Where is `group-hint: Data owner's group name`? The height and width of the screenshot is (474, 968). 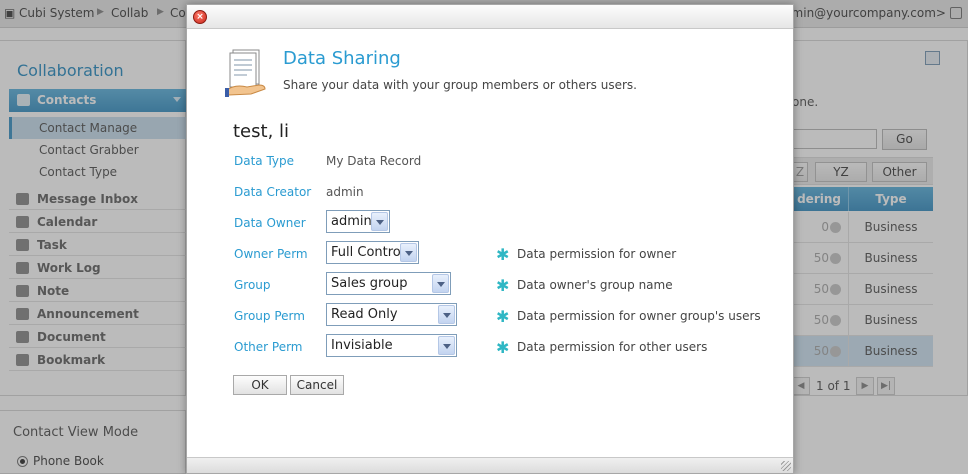
group-hint: Data owner's group name is located at coordinates (595, 285).